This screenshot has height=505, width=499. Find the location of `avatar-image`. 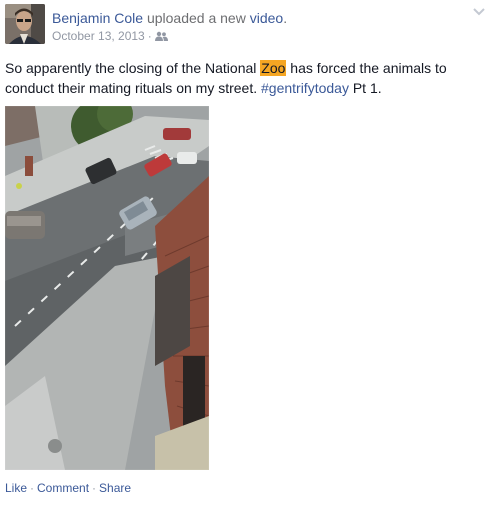

avatar-image is located at coordinates (25, 24).